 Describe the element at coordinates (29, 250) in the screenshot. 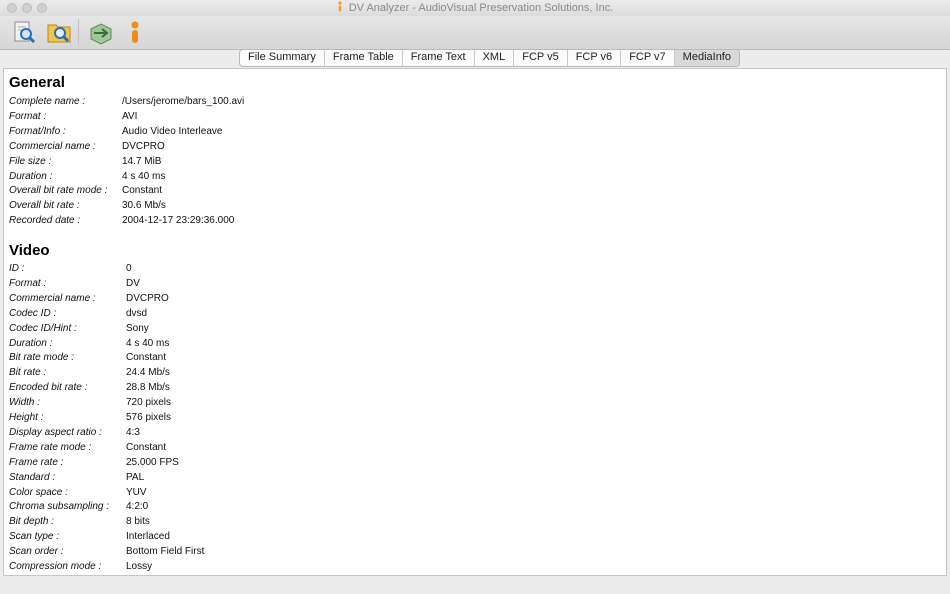

I see `section-title-video: Video` at that location.